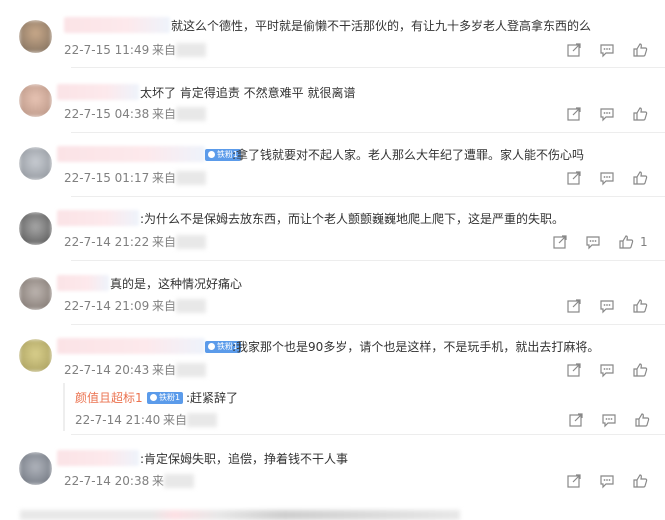 The height and width of the screenshot is (520, 665). What do you see at coordinates (107, 50) in the screenshot?
I see `comment-time: 22-7-15 11:49` at bounding box center [107, 50].